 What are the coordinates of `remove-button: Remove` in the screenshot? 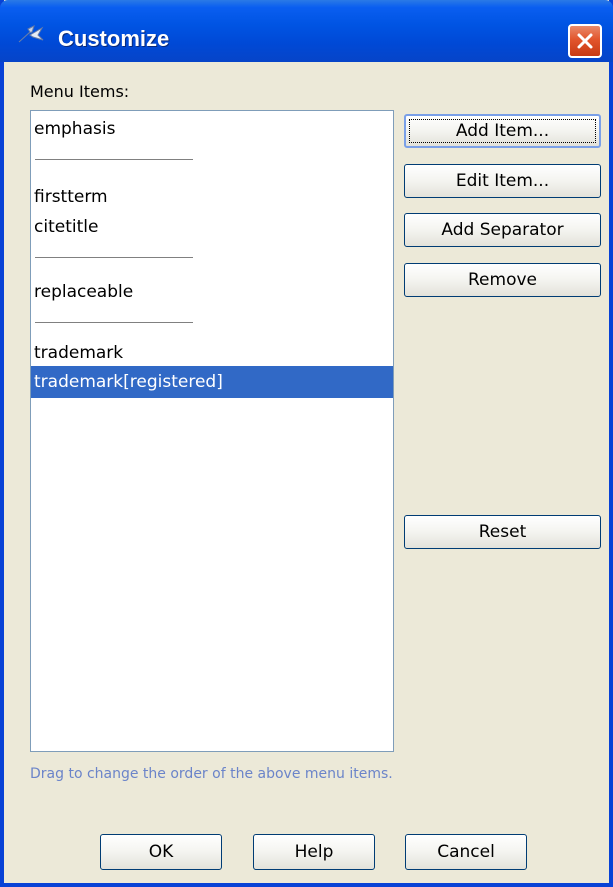 It's located at (502, 280).